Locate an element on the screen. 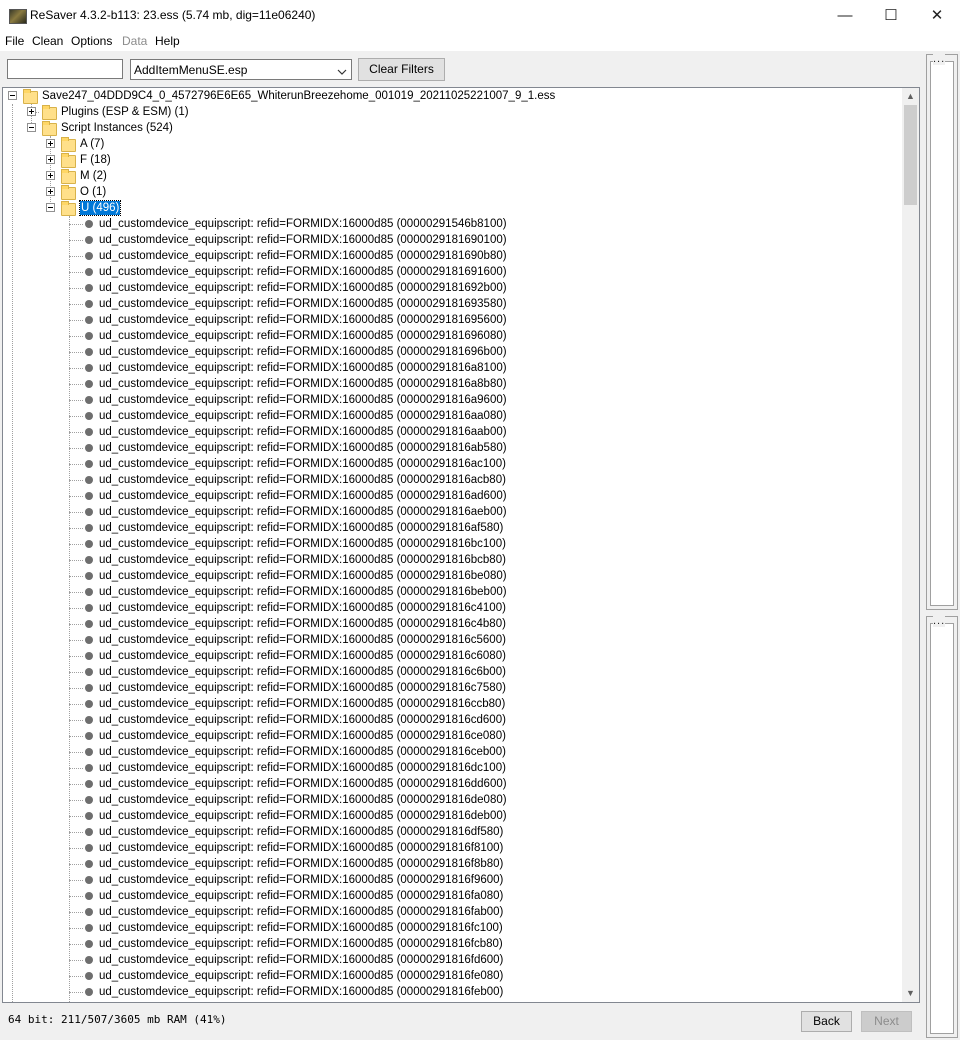  menu-file: File is located at coordinates (14, 41).